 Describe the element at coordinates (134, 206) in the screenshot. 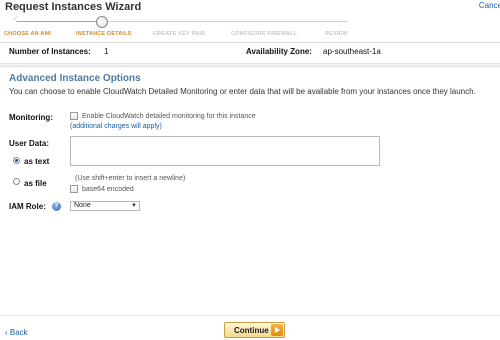

I see `dropdown-arrow-icon: ▼` at that location.